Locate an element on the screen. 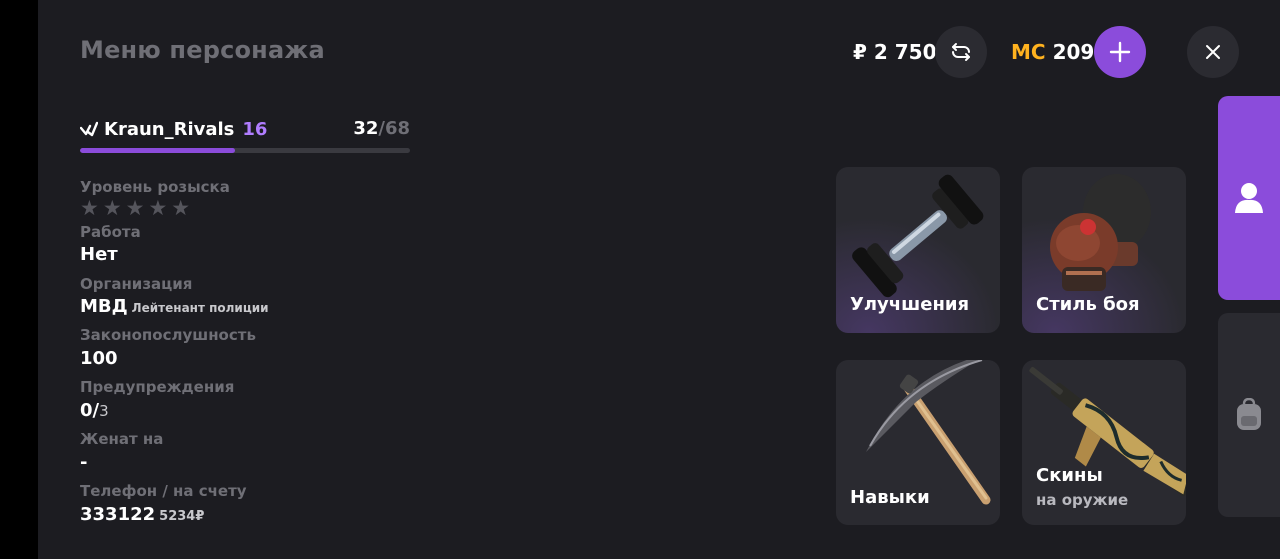  add-currency-button is located at coordinates (1120, 52).